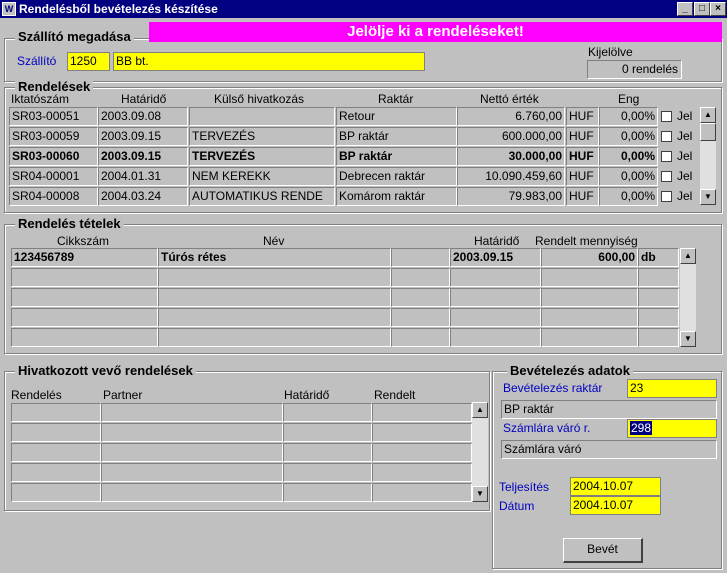 This screenshot has height=573, width=727. Describe the element at coordinates (688, 297) in the screenshot. I see `items-scrollbar: ▲ ▼` at that location.